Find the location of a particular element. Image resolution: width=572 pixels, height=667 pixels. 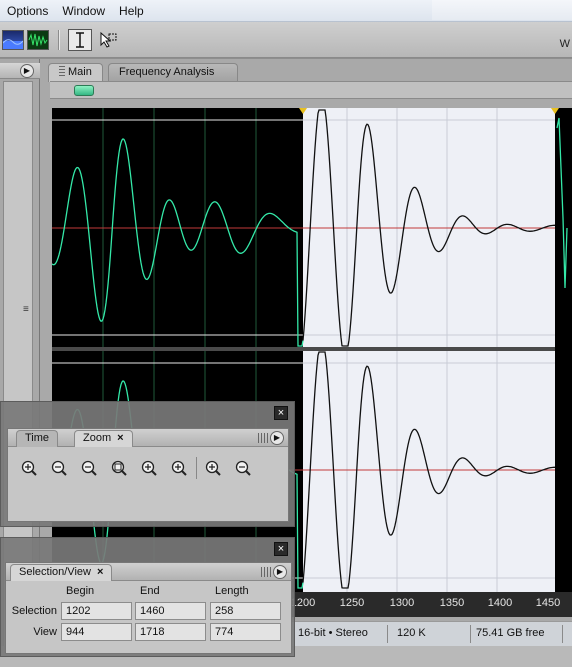

zoom-in-left-icon is located at coordinates (149, 468).